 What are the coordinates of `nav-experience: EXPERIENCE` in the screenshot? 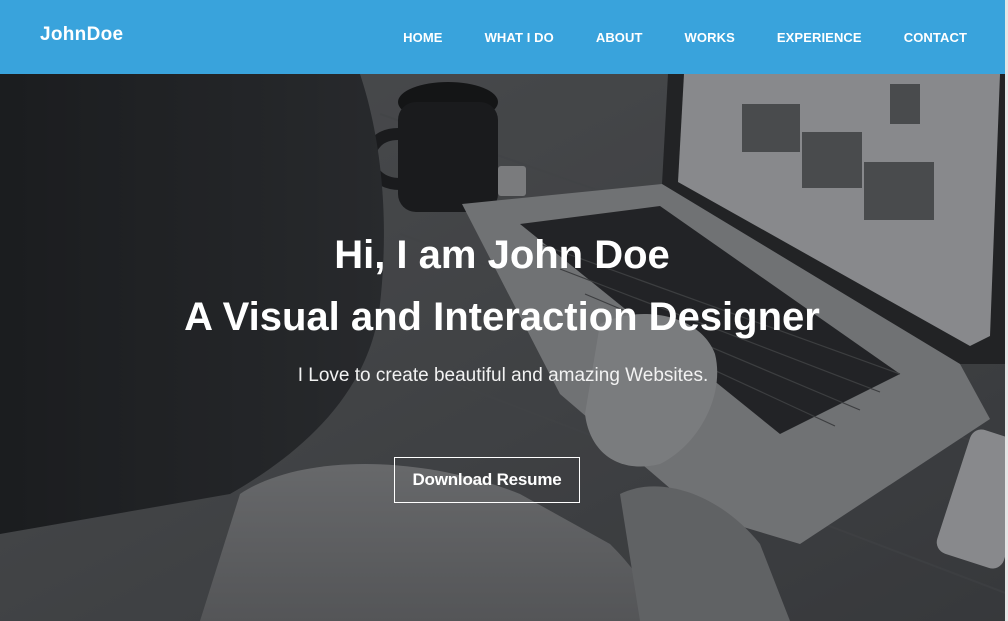 It's located at (819, 37).